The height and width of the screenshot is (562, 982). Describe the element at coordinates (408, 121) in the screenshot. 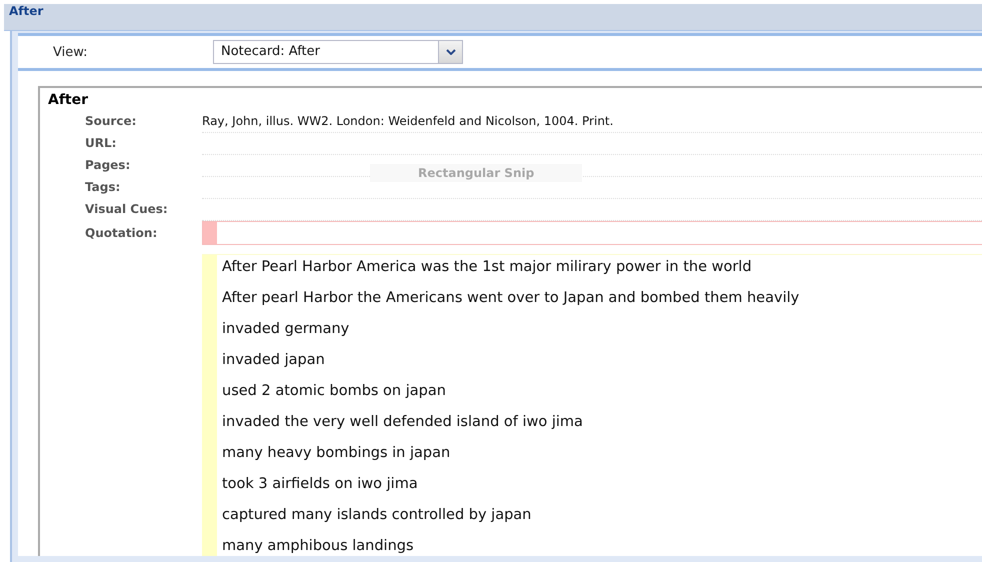

I see `field-value: Ray, John, illus. WW2. London: Weidenfeld and Nicolson, 1004. Print.` at that location.